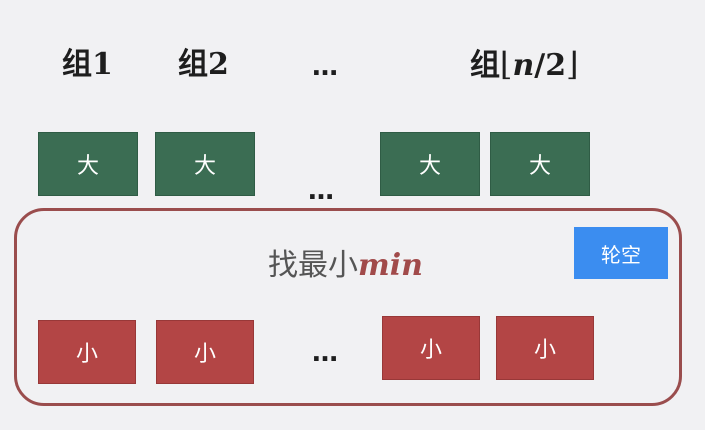  What do you see at coordinates (390, 265) in the screenshot?
I see `panel-title-min: min` at bounding box center [390, 265].